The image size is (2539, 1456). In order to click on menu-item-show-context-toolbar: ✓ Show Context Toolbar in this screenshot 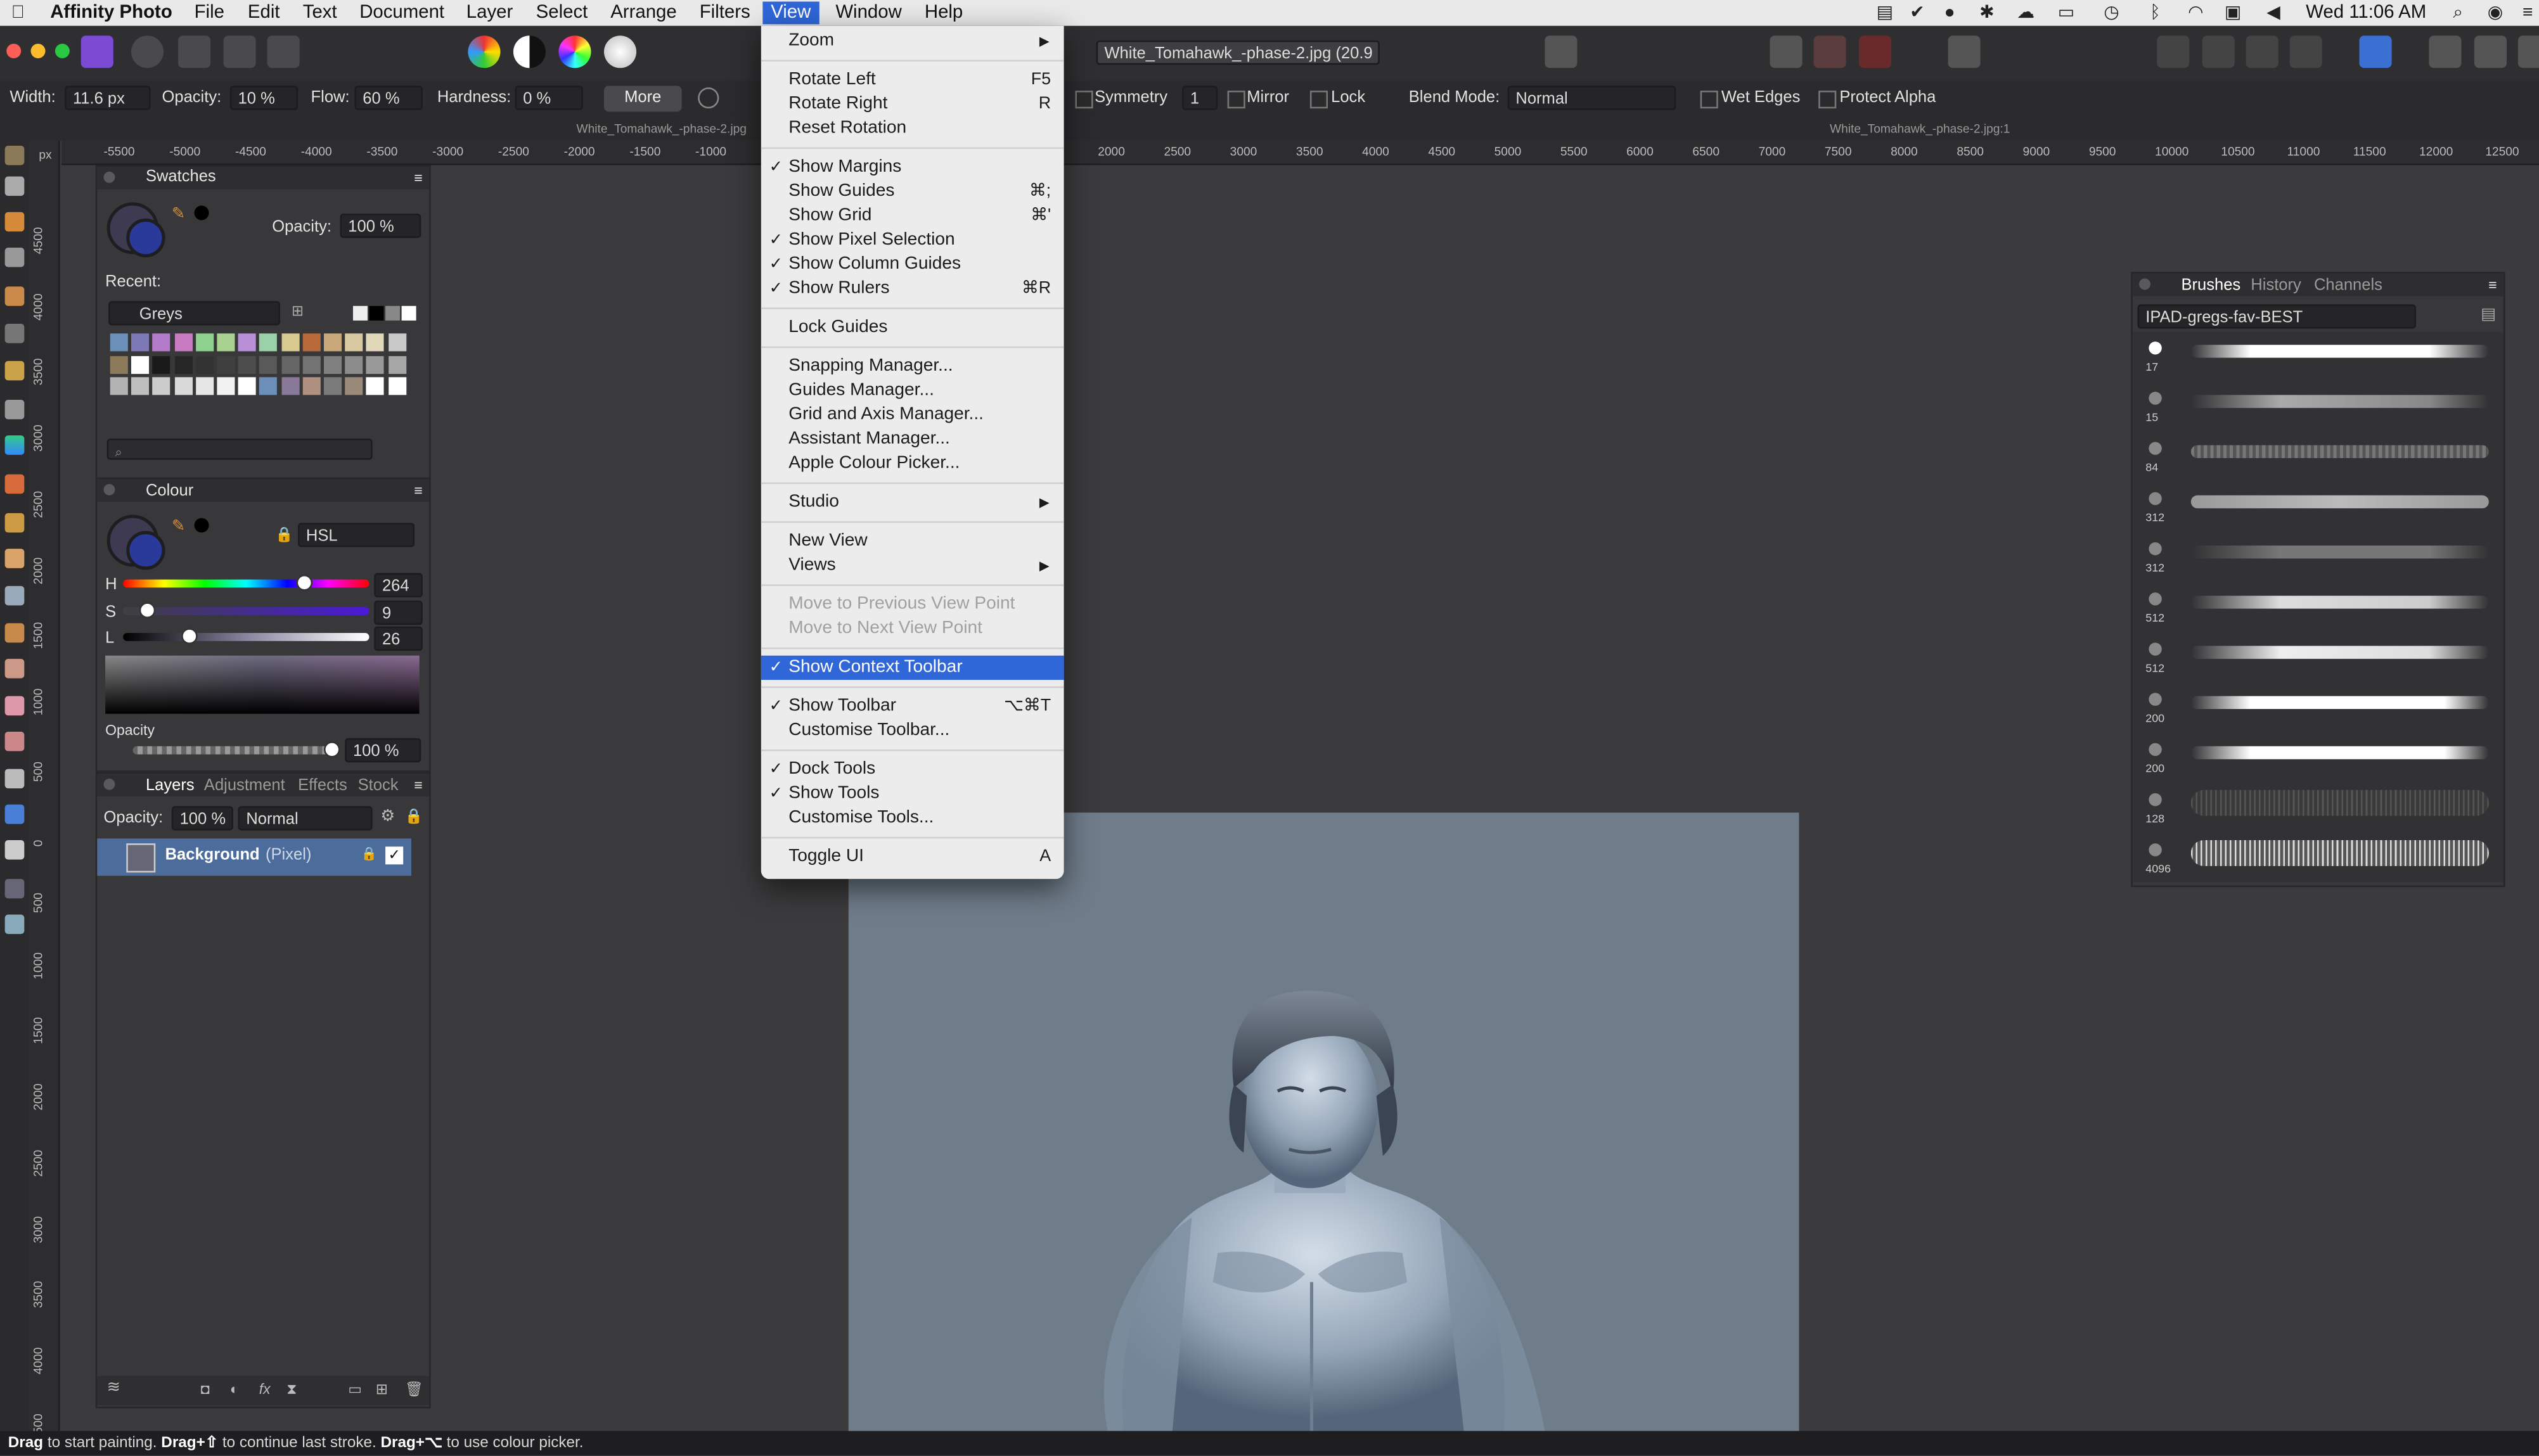, I will do `click(913, 667)`.